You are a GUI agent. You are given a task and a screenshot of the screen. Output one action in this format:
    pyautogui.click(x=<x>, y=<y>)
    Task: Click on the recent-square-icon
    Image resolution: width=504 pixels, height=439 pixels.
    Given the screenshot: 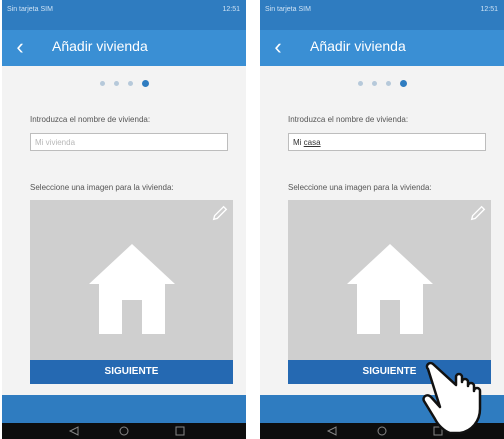 What is the action you would take?
    pyautogui.click(x=180, y=431)
    